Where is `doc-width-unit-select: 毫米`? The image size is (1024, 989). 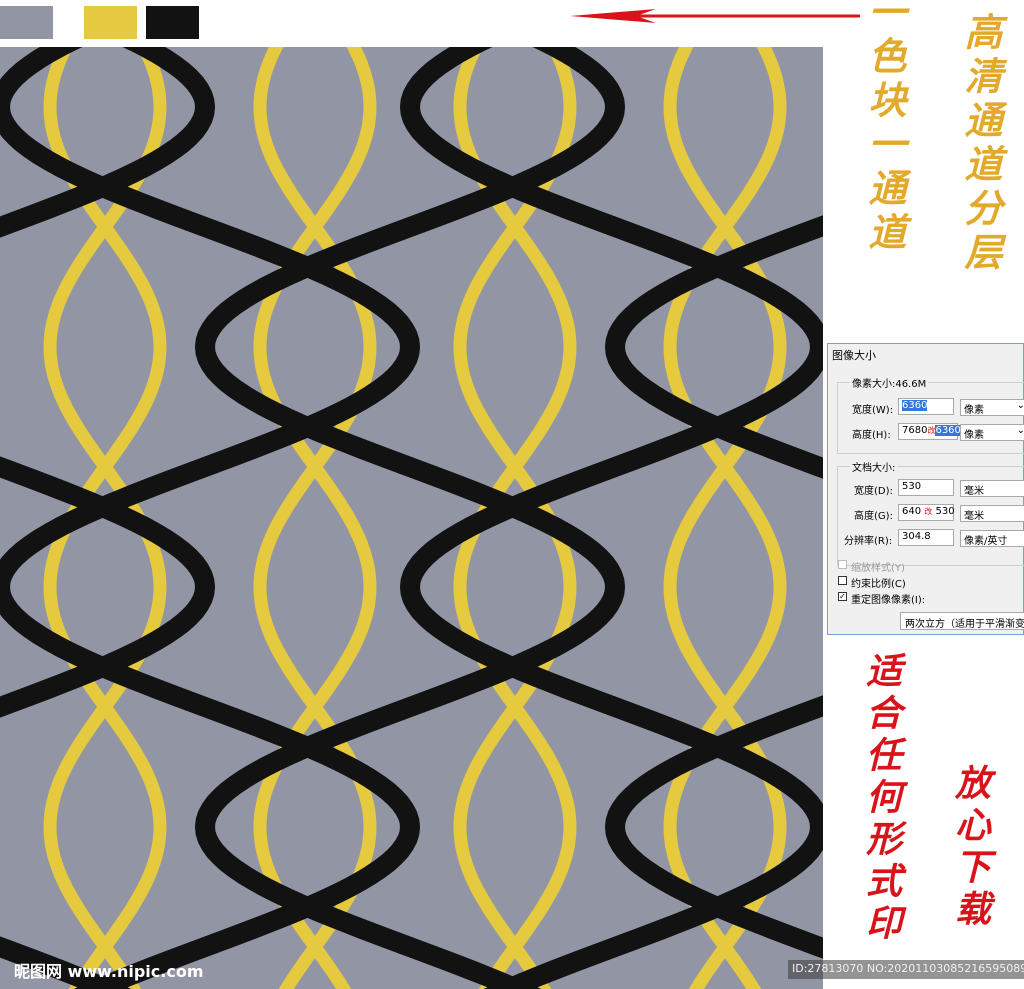
doc-width-unit-select: 毫米 is located at coordinates (992, 488).